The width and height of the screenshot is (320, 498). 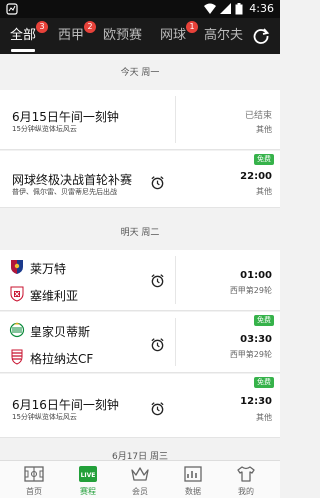 I want to click on shirt-icon, so click(x=246, y=474).